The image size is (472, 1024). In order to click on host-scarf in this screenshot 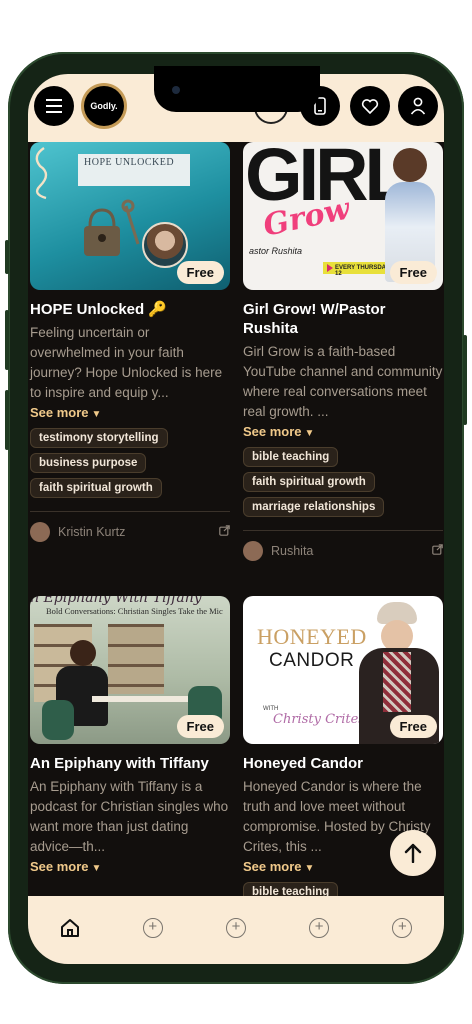, I will do `click(397, 682)`.